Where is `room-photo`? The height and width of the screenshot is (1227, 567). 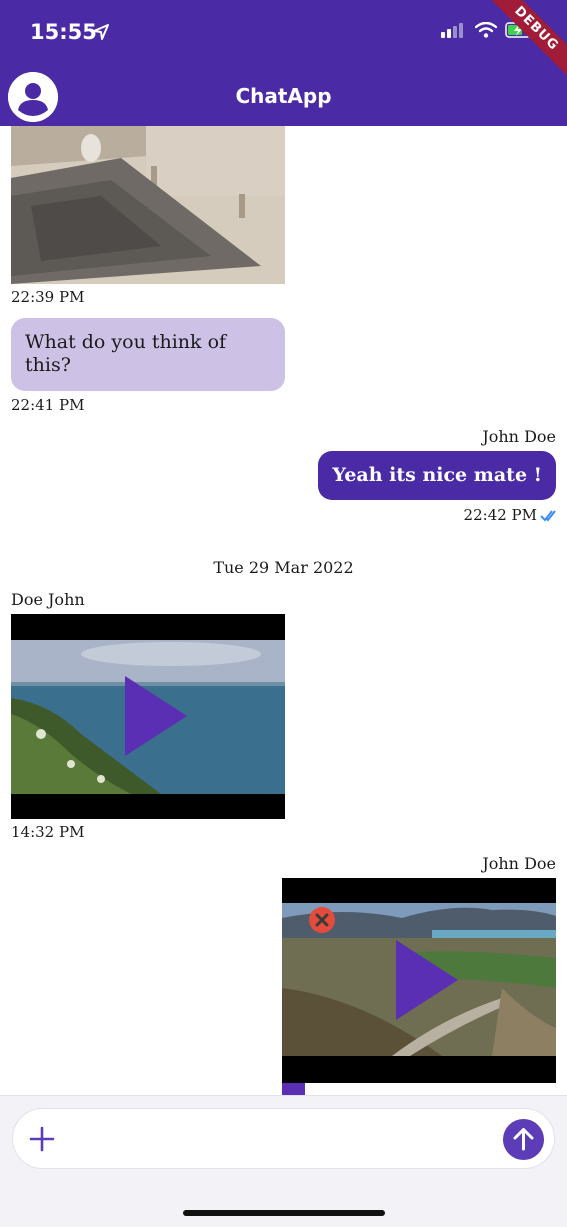 room-photo is located at coordinates (148, 205).